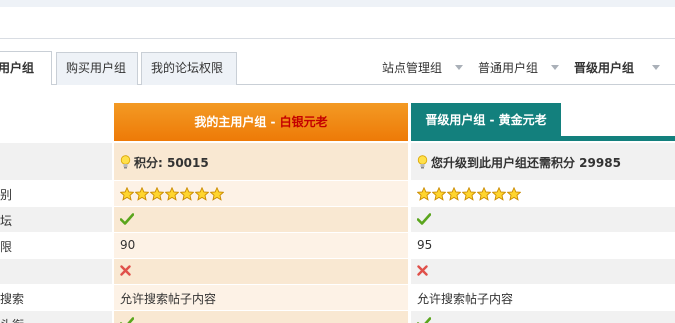 The image size is (675, 323). What do you see at coordinates (12, 319) in the screenshot?
I see `row-label: 头衔` at bounding box center [12, 319].